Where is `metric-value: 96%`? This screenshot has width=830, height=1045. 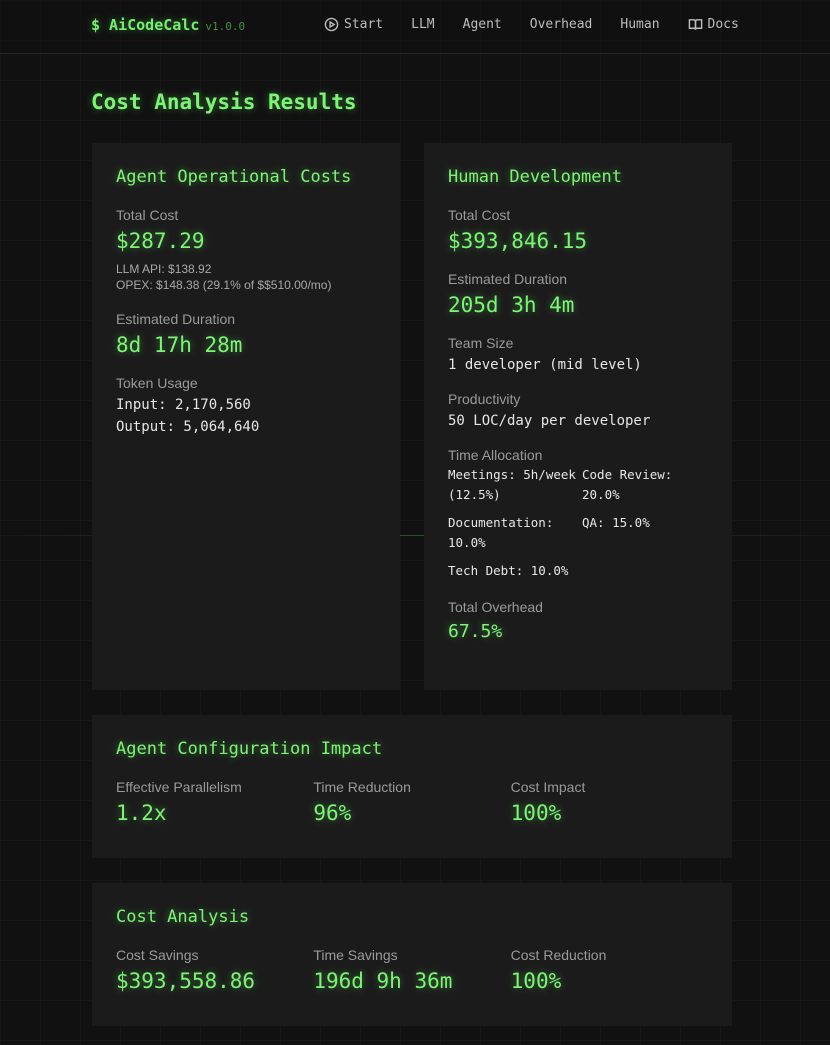 metric-value: 96% is located at coordinates (332, 813).